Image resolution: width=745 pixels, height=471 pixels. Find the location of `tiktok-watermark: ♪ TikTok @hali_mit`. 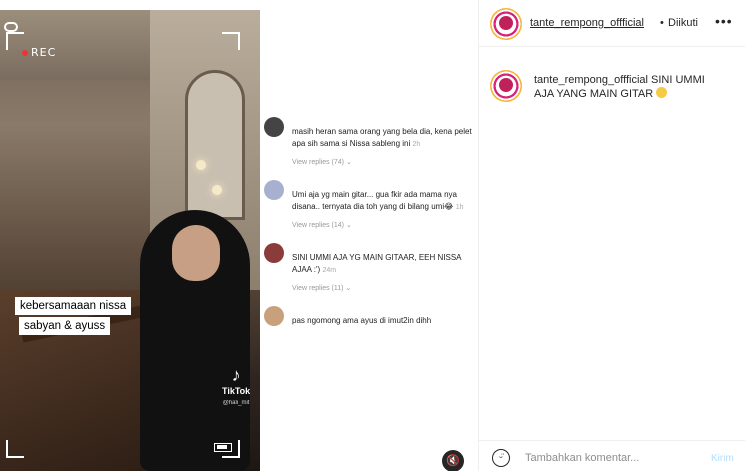

tiktok-watermark: ♪ TikTok @hali_mit is located at coordinates (236, 385).